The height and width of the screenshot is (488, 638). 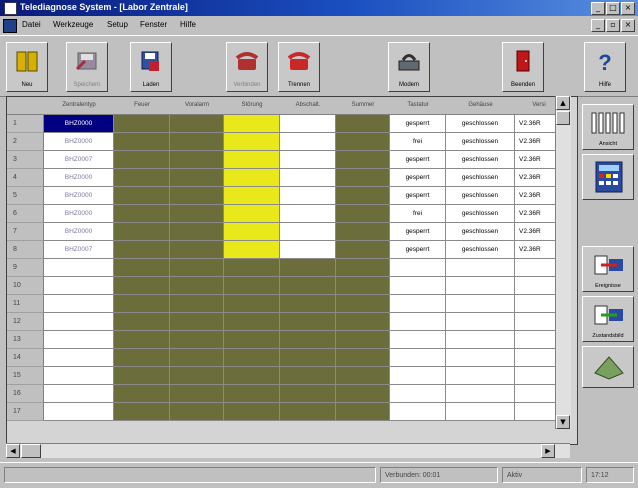 I want to click on row-number: 7, so click(x=25, y=232).